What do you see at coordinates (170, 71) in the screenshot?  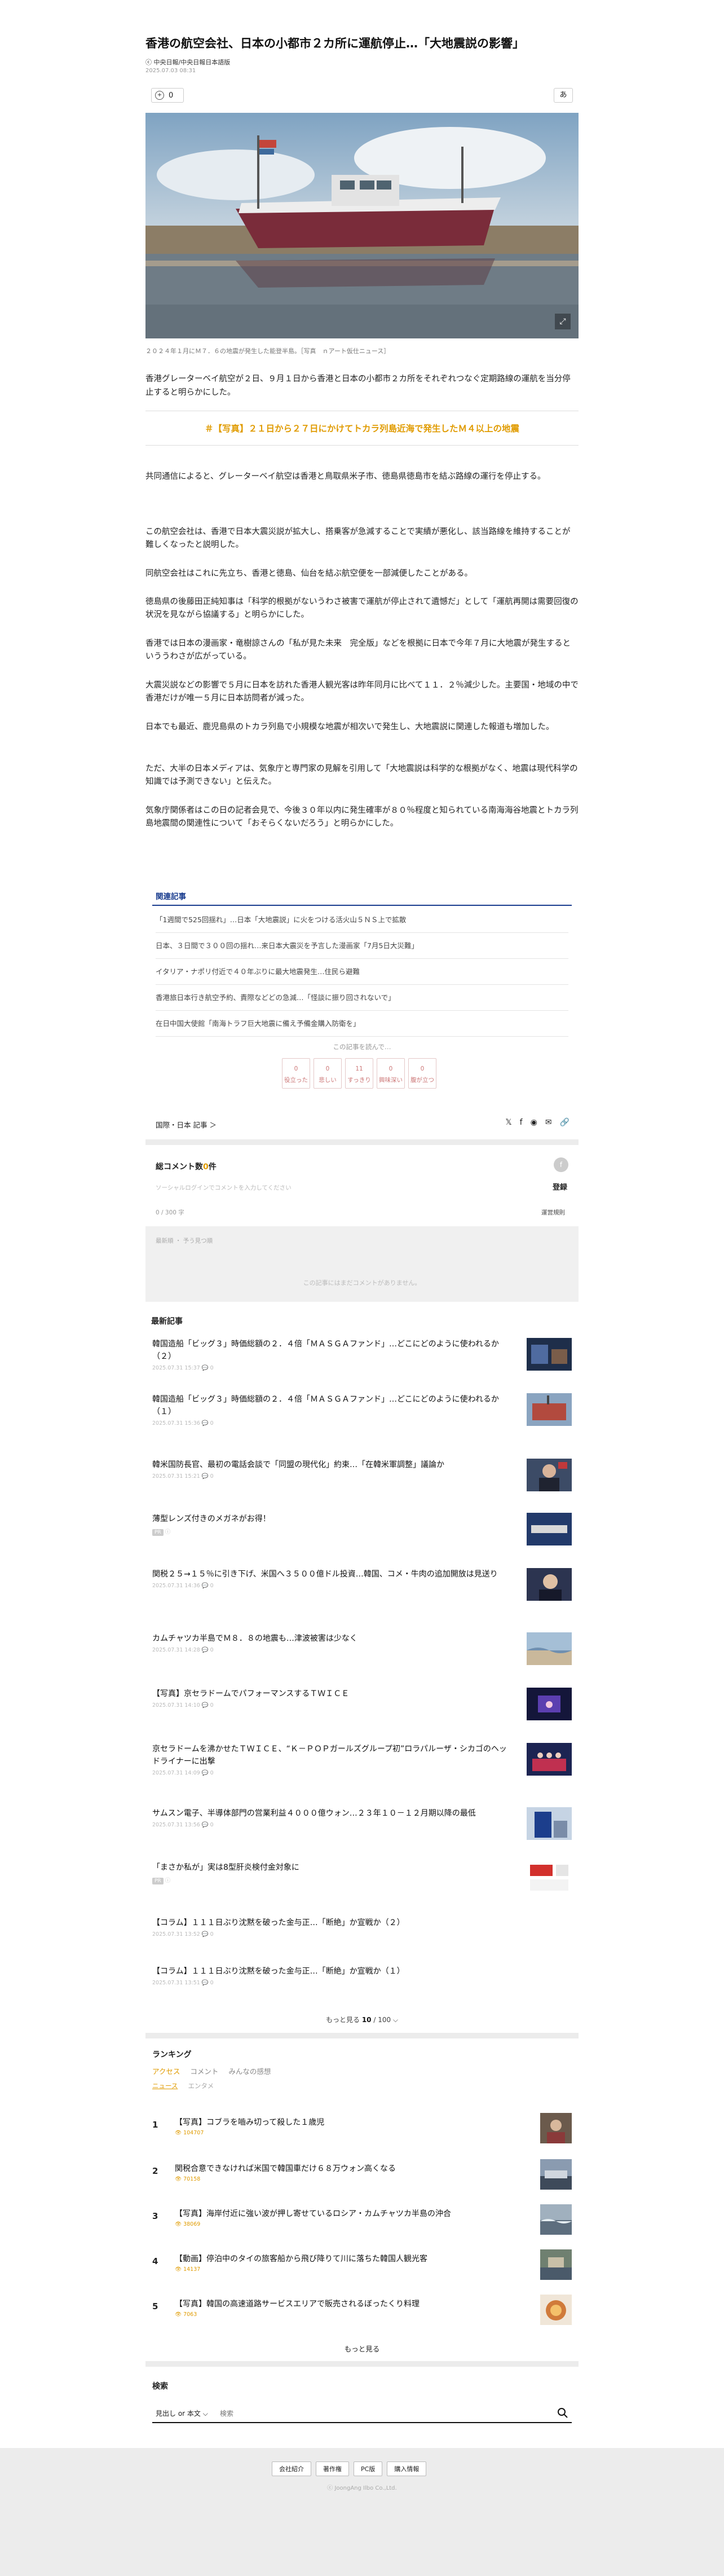 I see `article-date: 2025.07.03 08:31` at bounding box center [170, 71].